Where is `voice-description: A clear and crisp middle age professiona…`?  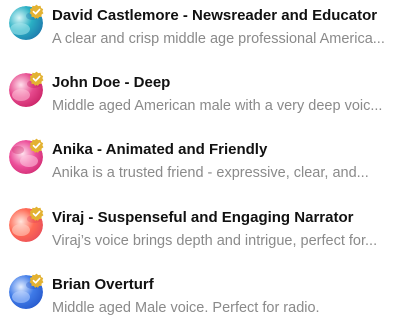 voice-description: A clear and crisp middle age professiona… is located at coordinates (218, 39).